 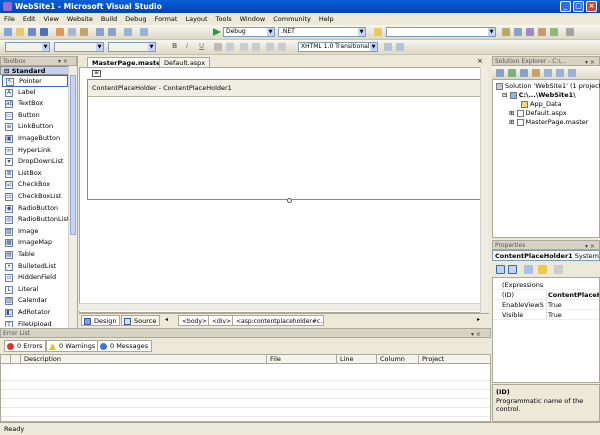 I want to click on menu-layout: Layout, so click(x=196, y=19).